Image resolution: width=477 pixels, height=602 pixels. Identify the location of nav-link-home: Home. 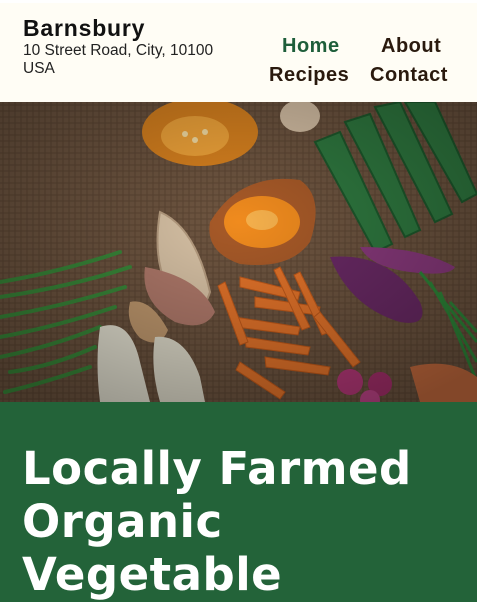
(311, 46).